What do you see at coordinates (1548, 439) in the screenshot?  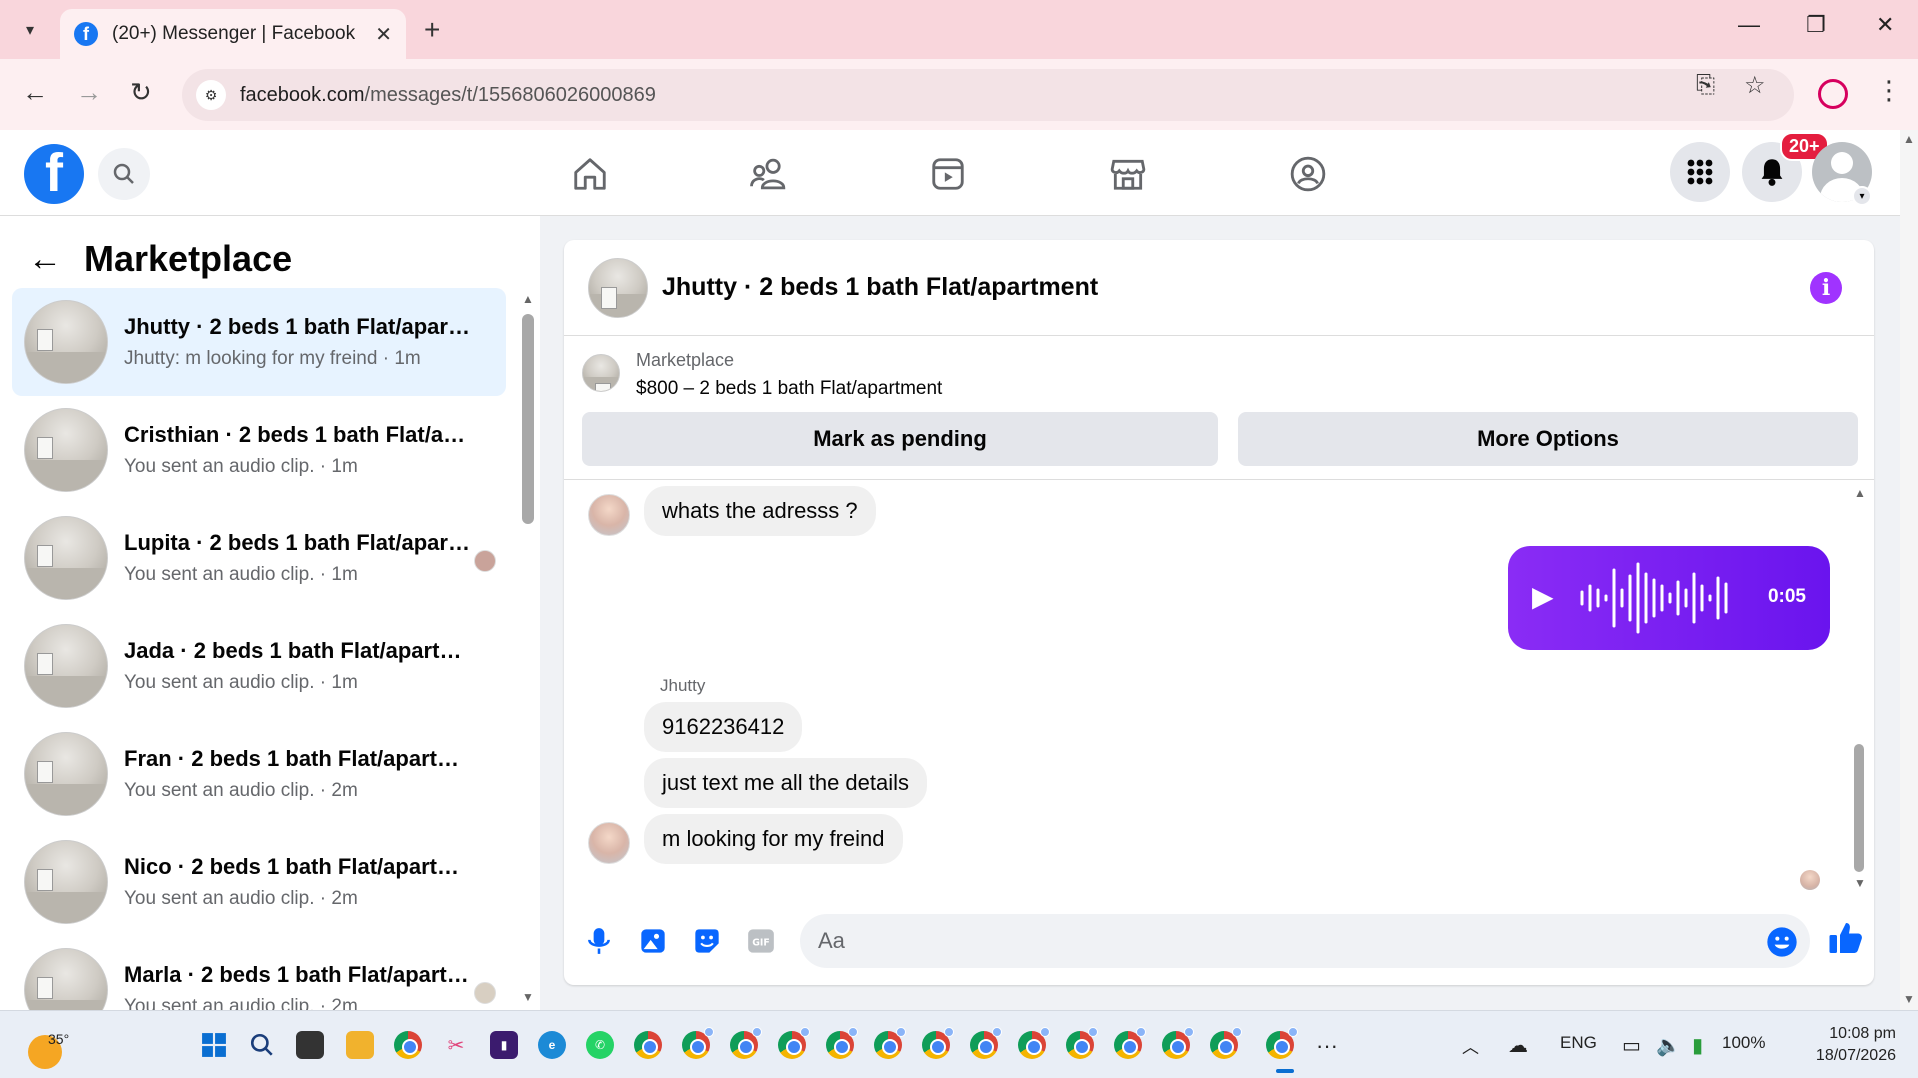 I see `more-options-button: More Options` at bounding box center [1548, 439].